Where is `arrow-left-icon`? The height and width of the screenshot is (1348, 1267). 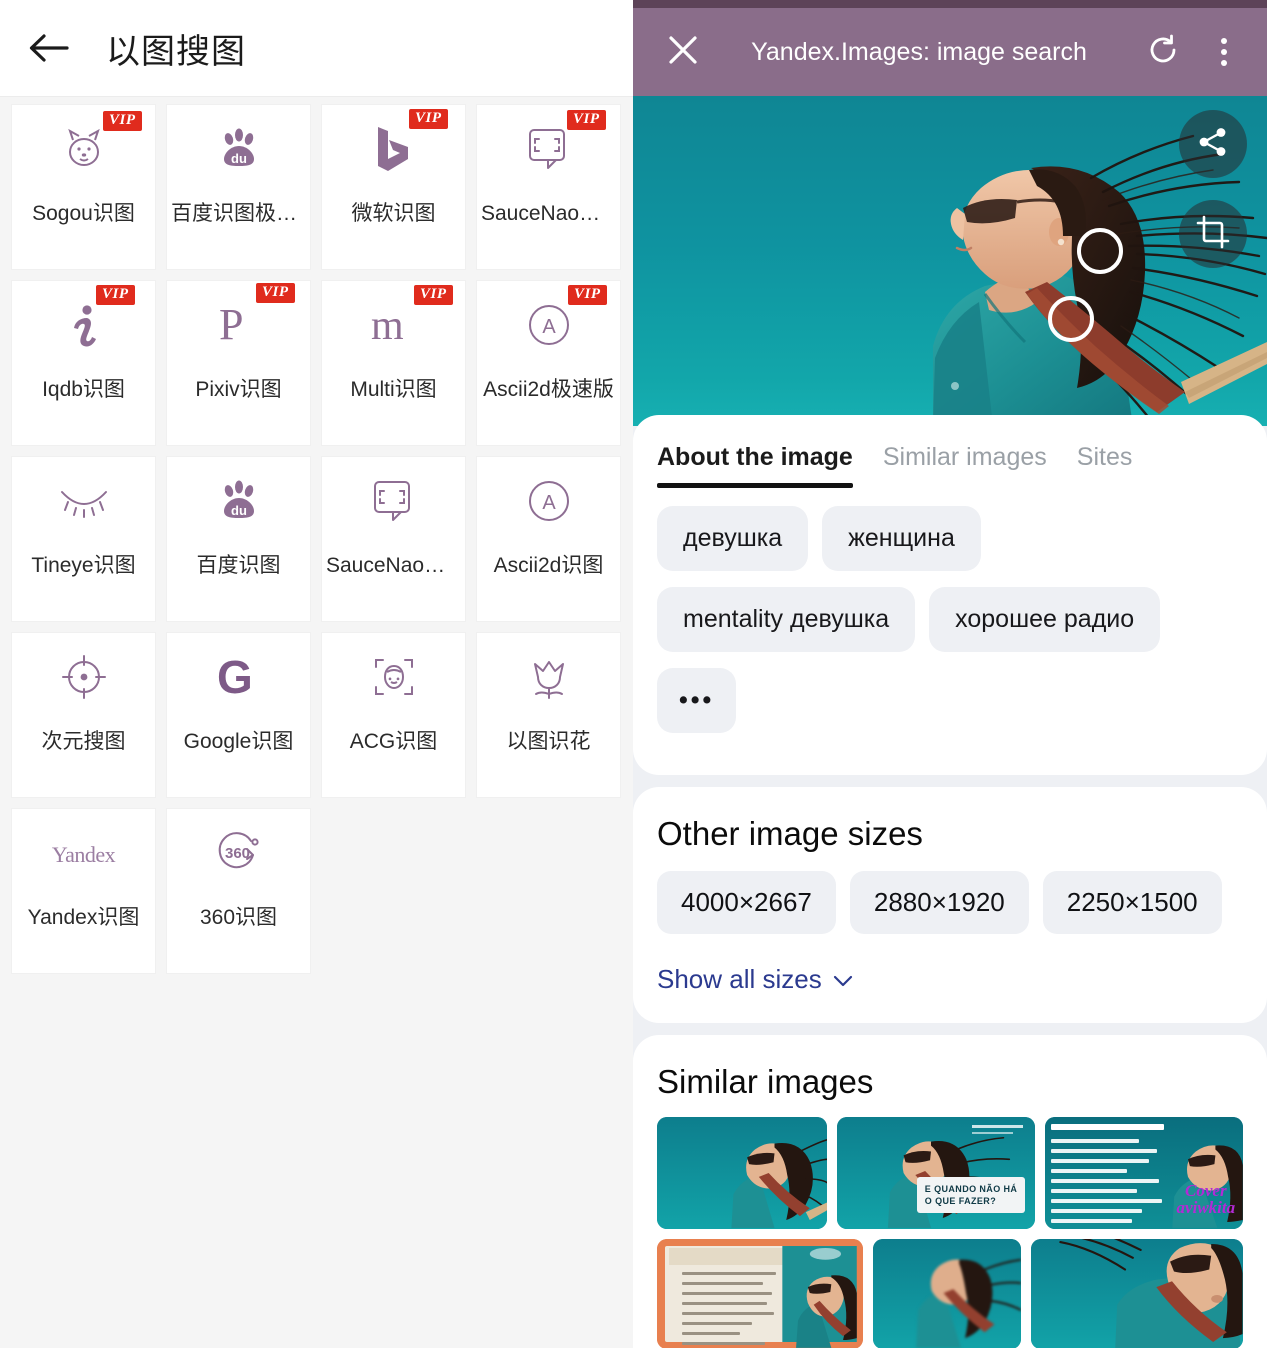
arrow-left-icon is located at coordinates (48, 48).